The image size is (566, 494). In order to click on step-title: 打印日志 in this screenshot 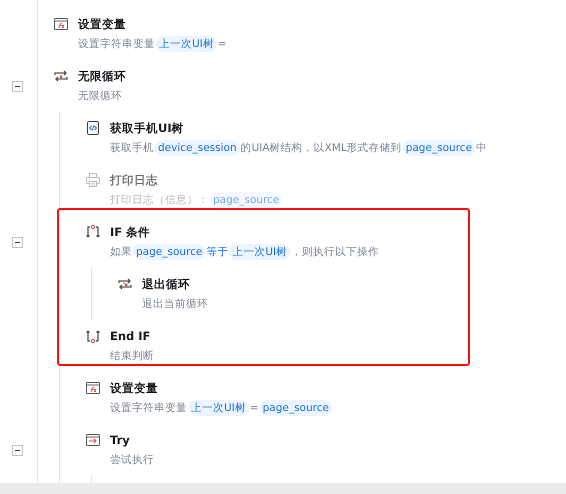, I will do `click(134, 180)`.